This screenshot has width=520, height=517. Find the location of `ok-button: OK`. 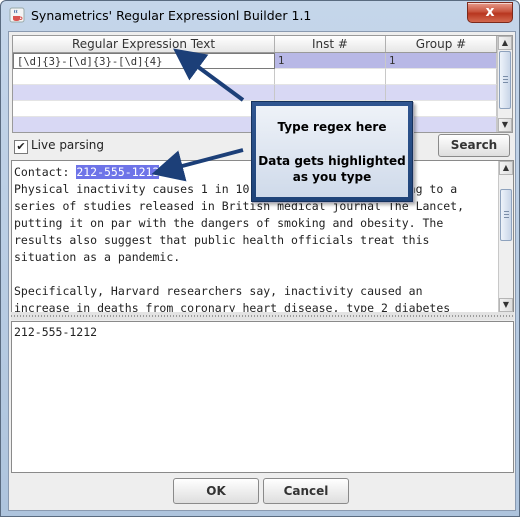

ok-button: OK is located at coordinates (216, 491).